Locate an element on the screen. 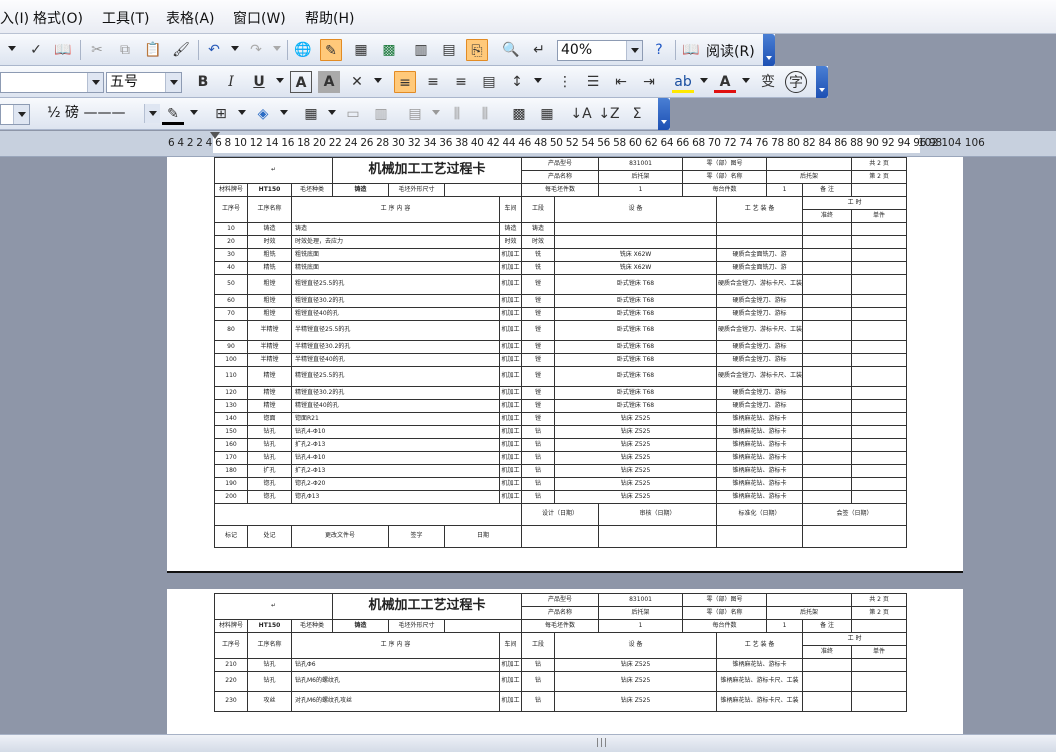 This screenshot has height=752, width=1056. char-scale-icon: ✕ is located at coordinates (357, 82).